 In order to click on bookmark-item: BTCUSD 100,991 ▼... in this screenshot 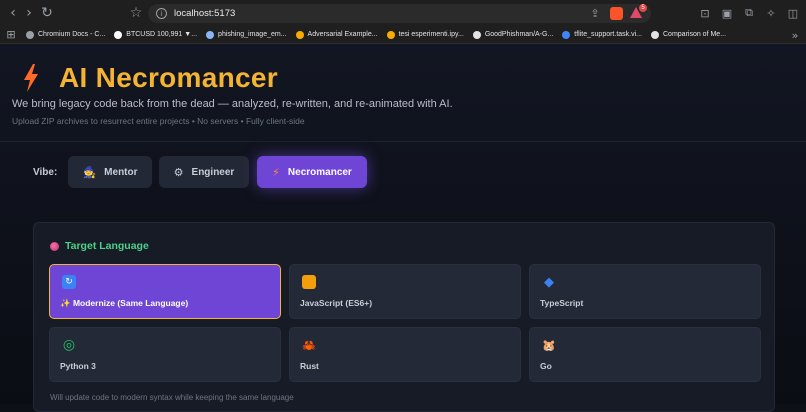, I will do `click(156, 34)`.